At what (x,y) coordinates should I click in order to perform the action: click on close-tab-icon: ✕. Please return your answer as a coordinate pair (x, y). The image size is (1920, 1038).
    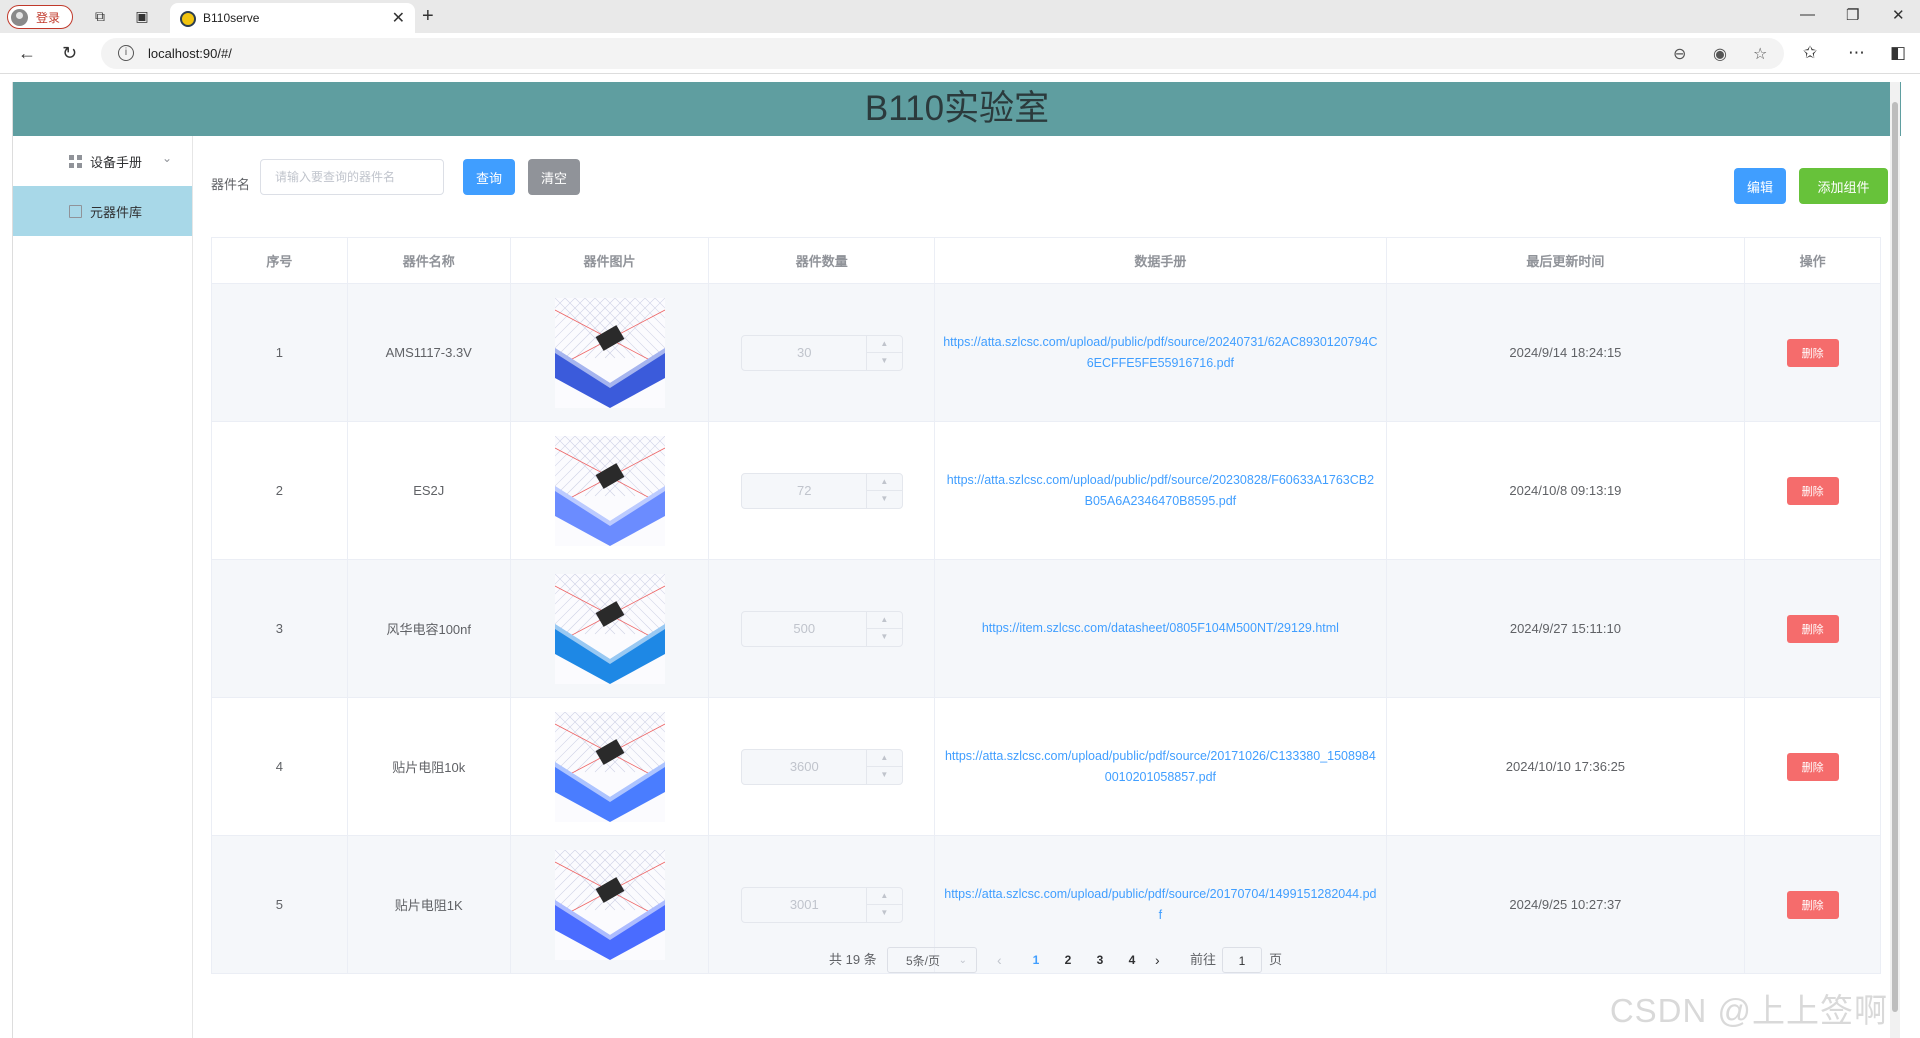
    Looking at the image, I should click on (398, 18).